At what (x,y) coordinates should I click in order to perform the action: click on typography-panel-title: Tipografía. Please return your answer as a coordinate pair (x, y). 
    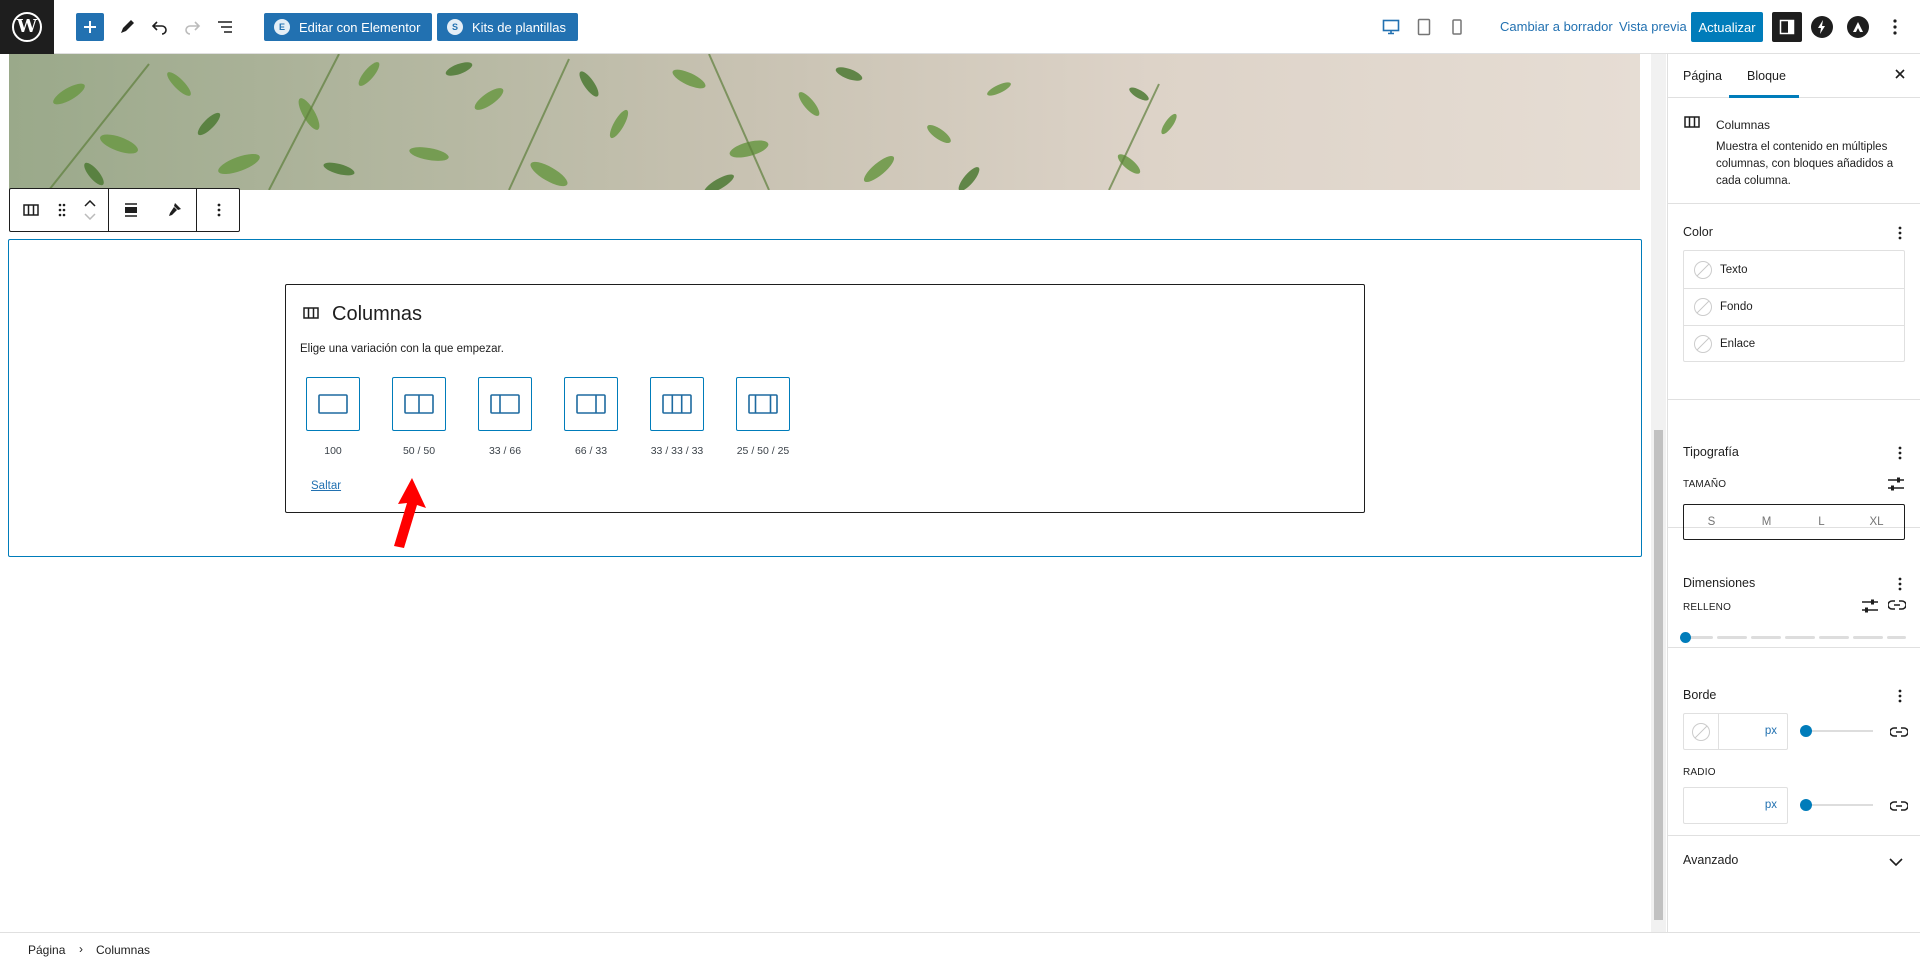
    Looking at the image, I should click on (1711, 452).